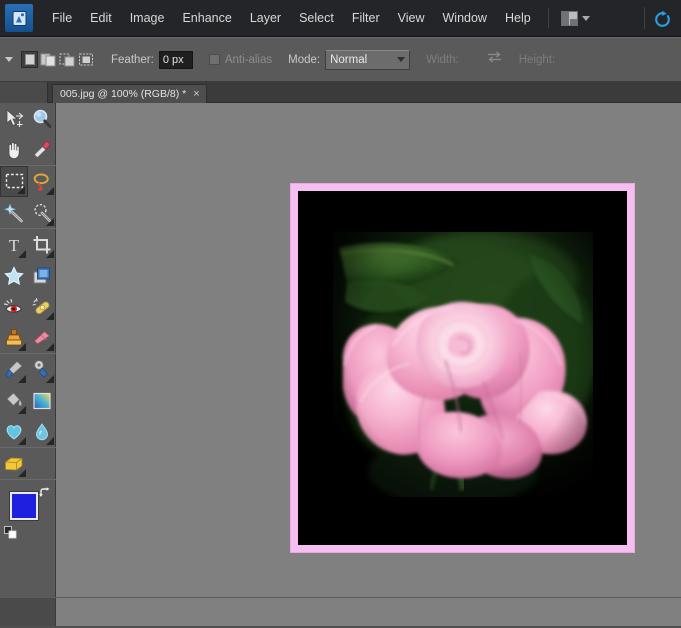 This screenshot has height=628, width=681. What do you see at coordinates (101, 18) in the screenshot?
I see `menu-item-edit: Edit` at bounding box center [101, 18].